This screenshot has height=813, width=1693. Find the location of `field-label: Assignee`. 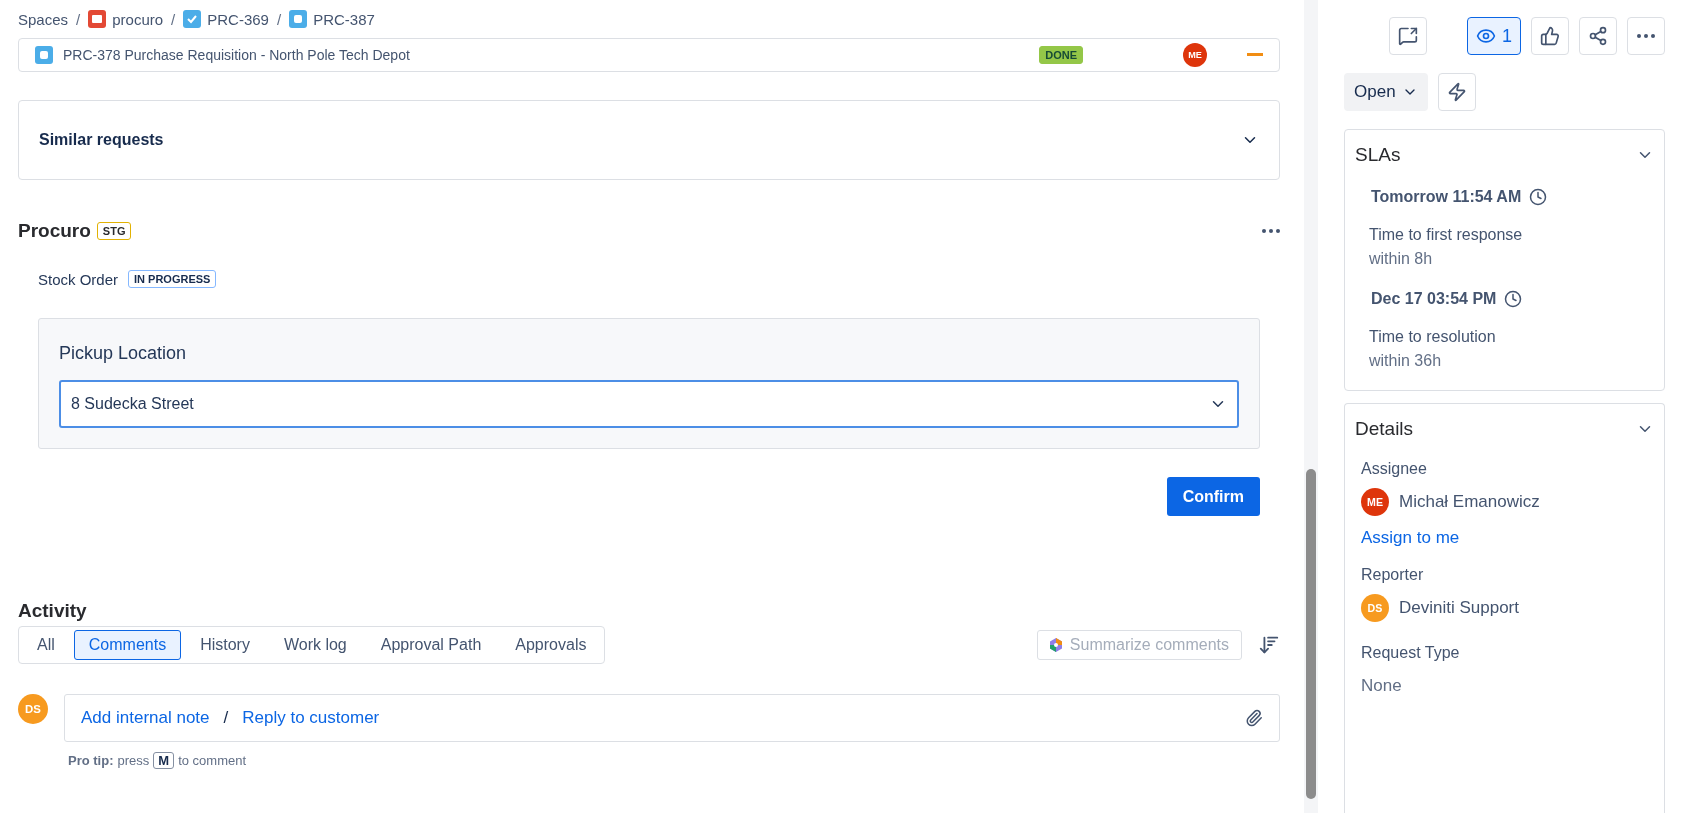

field-label: Assignee is located at coordinates (1394, 469).